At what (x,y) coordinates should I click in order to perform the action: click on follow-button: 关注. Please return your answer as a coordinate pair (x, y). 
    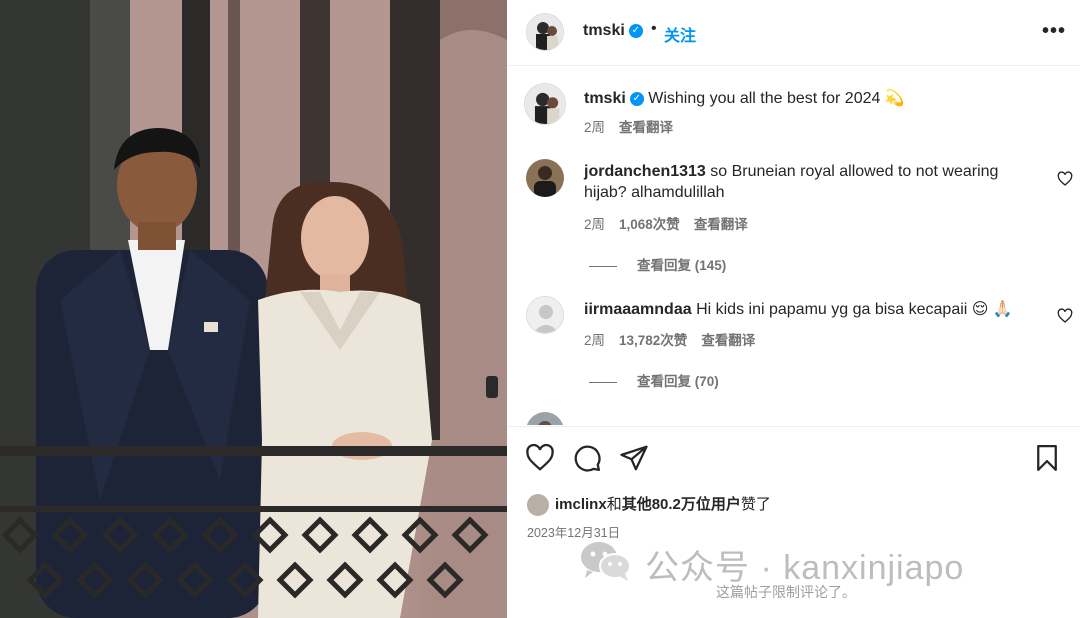
    Looking at the image, I should click on (680, 34).